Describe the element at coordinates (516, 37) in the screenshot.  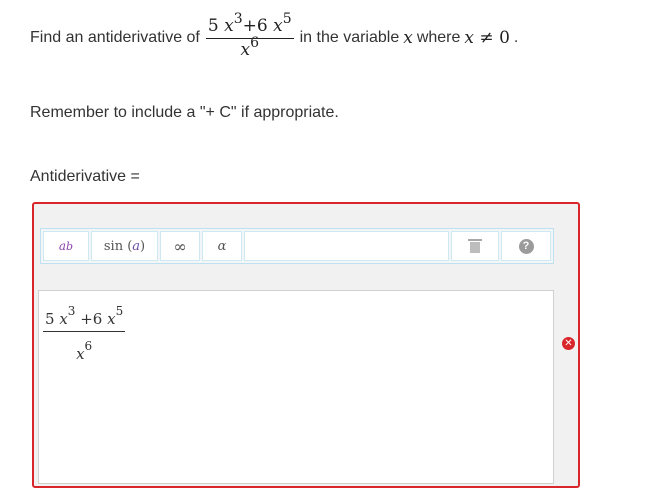
I see `question-period: .` at that location.